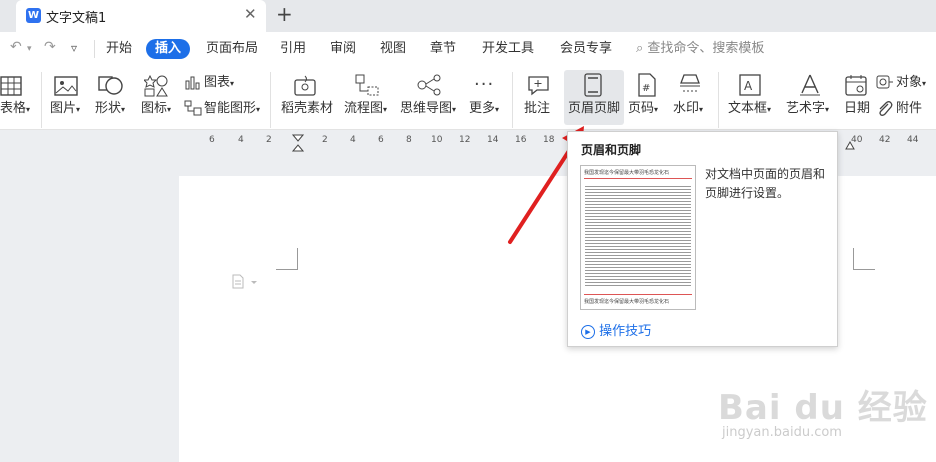  I want to click on writer-app-icon: W, so click(33, 15).